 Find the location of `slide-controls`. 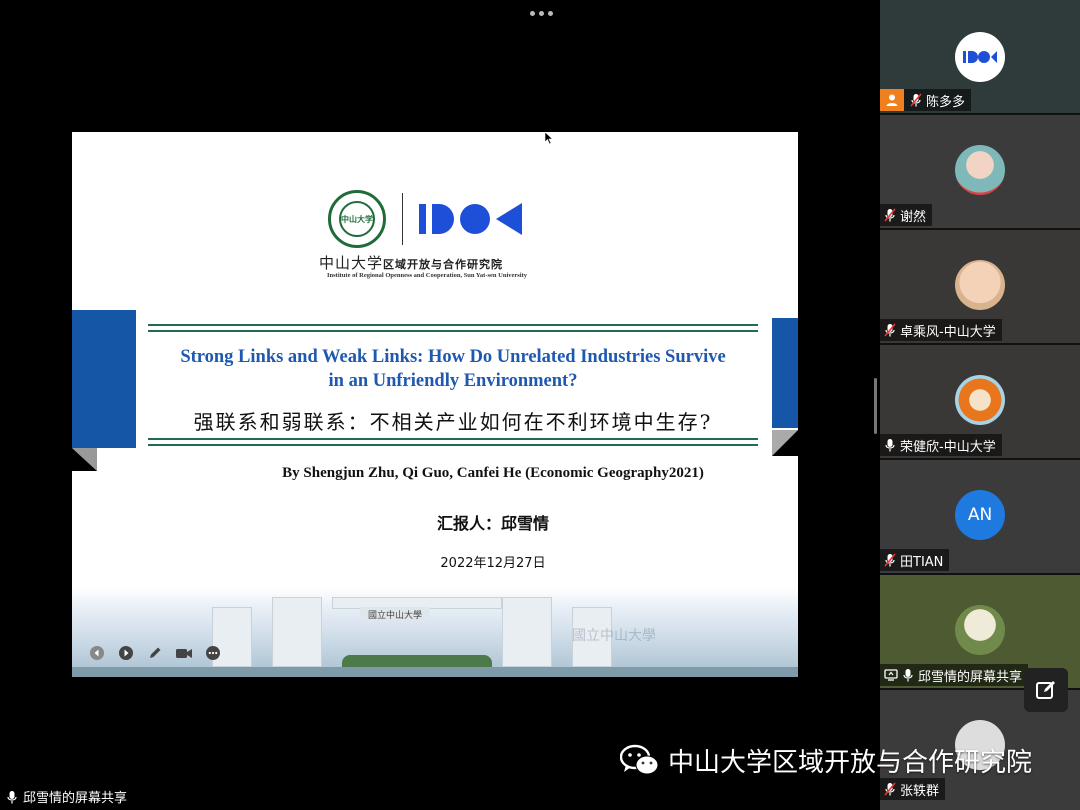

slide-controls is located at coordinates (155, 653).